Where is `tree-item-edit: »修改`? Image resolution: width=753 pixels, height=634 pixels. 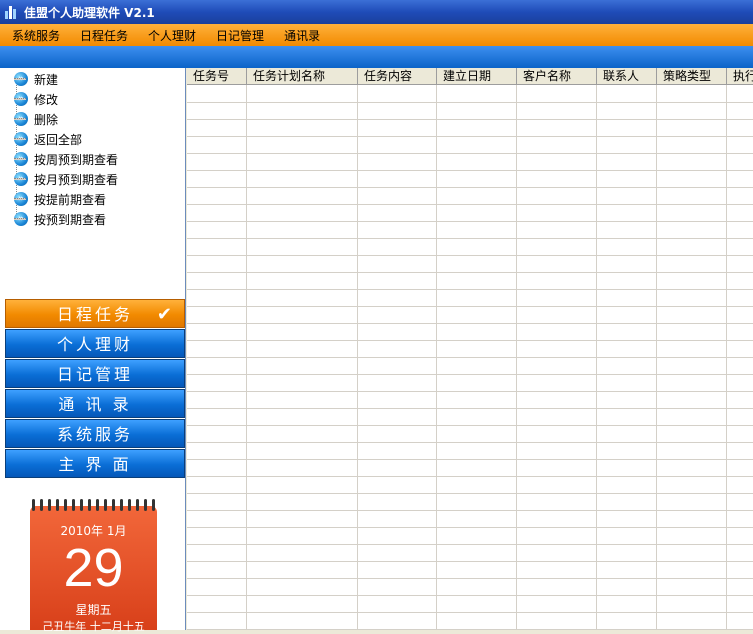 tree-item-edit: »修改 is located at coordinates (36, 99).